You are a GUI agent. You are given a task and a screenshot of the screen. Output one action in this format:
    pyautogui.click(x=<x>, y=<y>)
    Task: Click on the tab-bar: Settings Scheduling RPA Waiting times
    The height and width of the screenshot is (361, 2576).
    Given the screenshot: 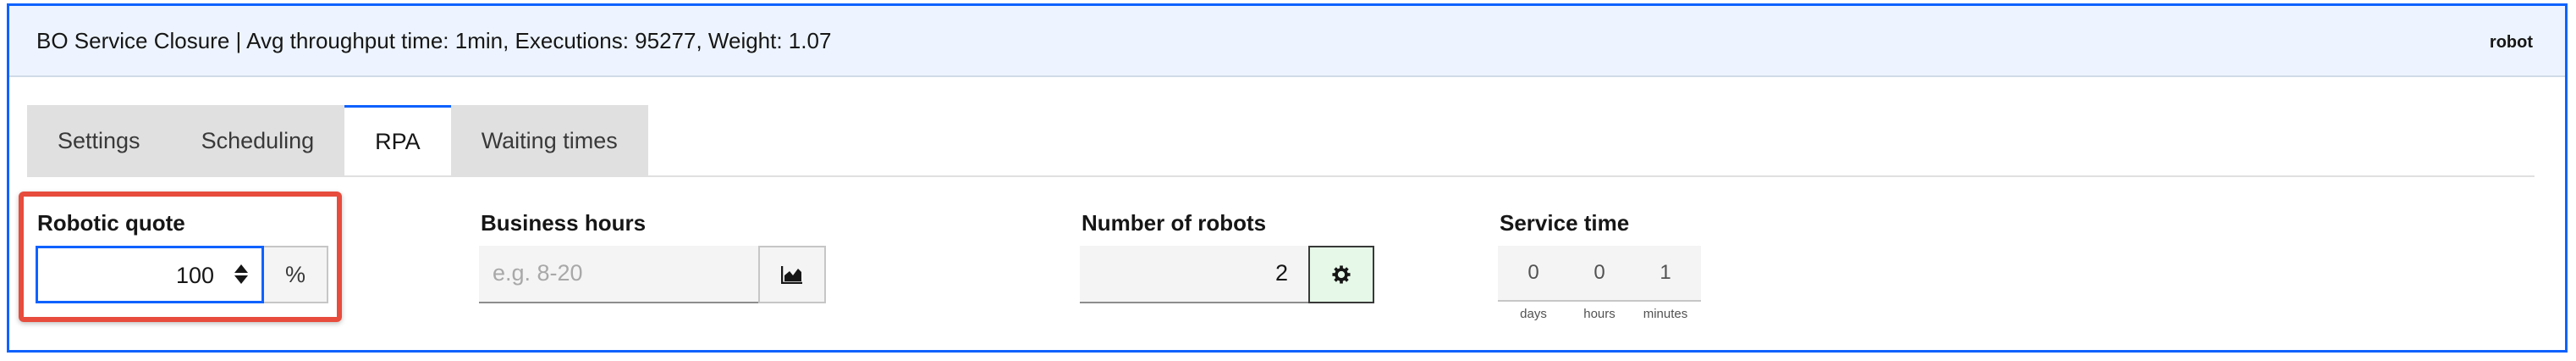 What is the action you would take?
    pyautogui.click(x=337, y=141)
    